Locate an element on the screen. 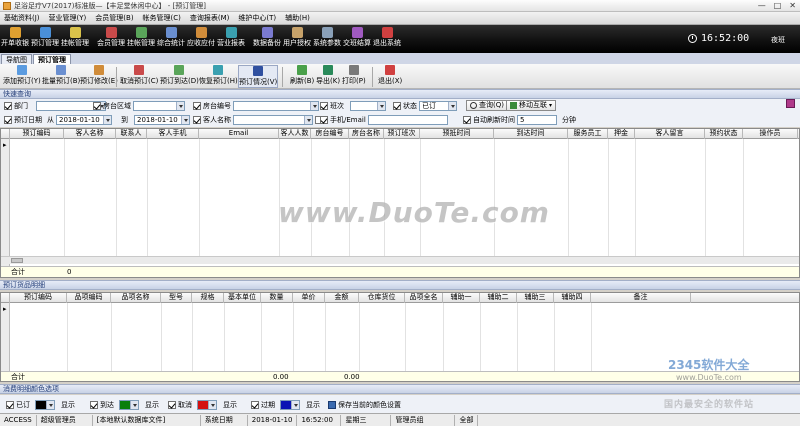  col-room-name: 房台名称 is located at coordinates (366, 134).